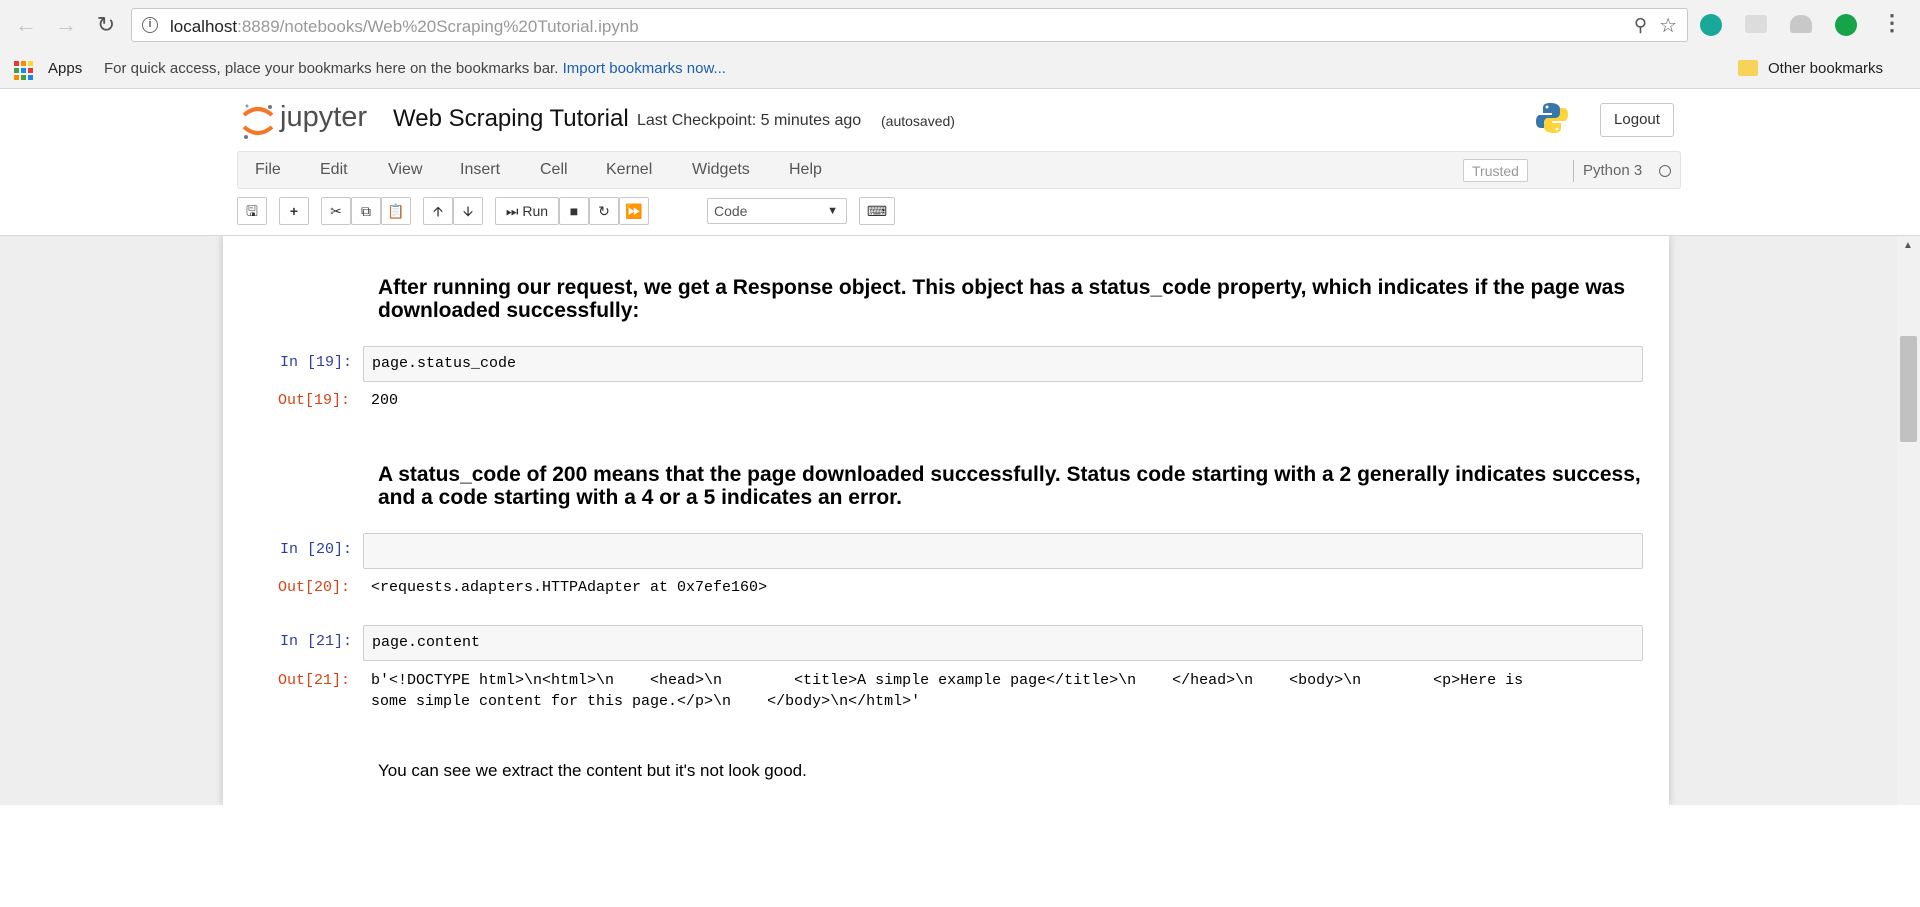 Image resolution: width=1920 pixels, height=907 pixels. What do you see at coordinates (258, 121) in the screenshot?
I see `jupyter-logo-icon` at bounding box center [258, 121].